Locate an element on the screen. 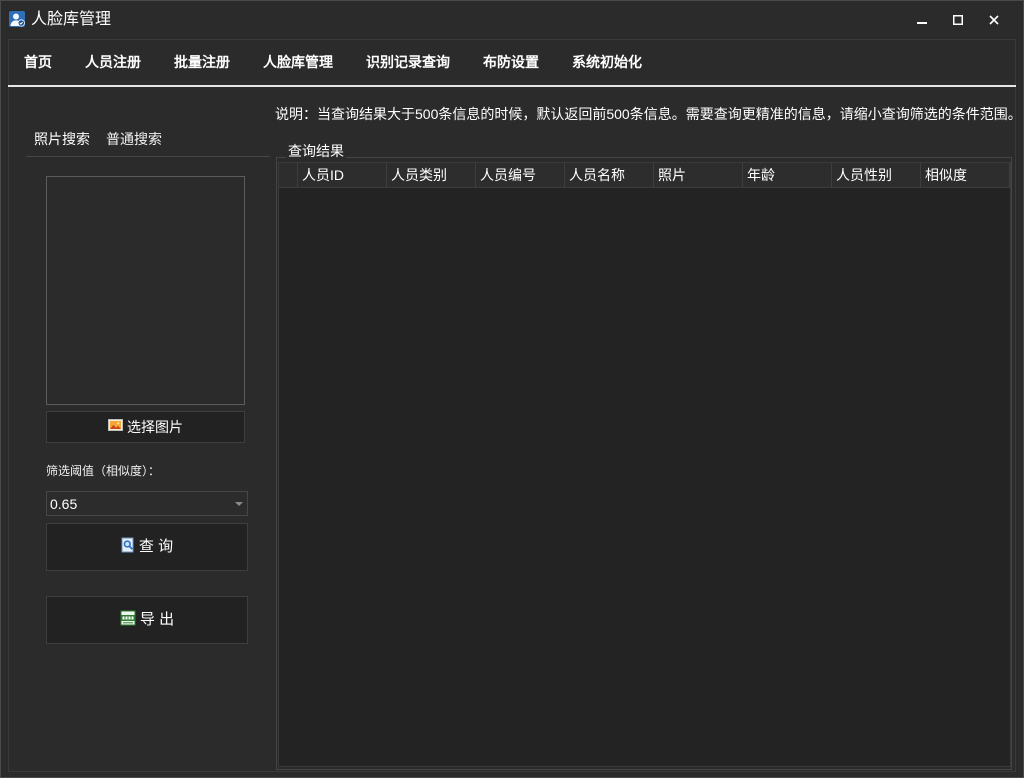 The height and width of the screenshot is (778, 1024). chevron-down-icon is located at coordinates (239, 504).